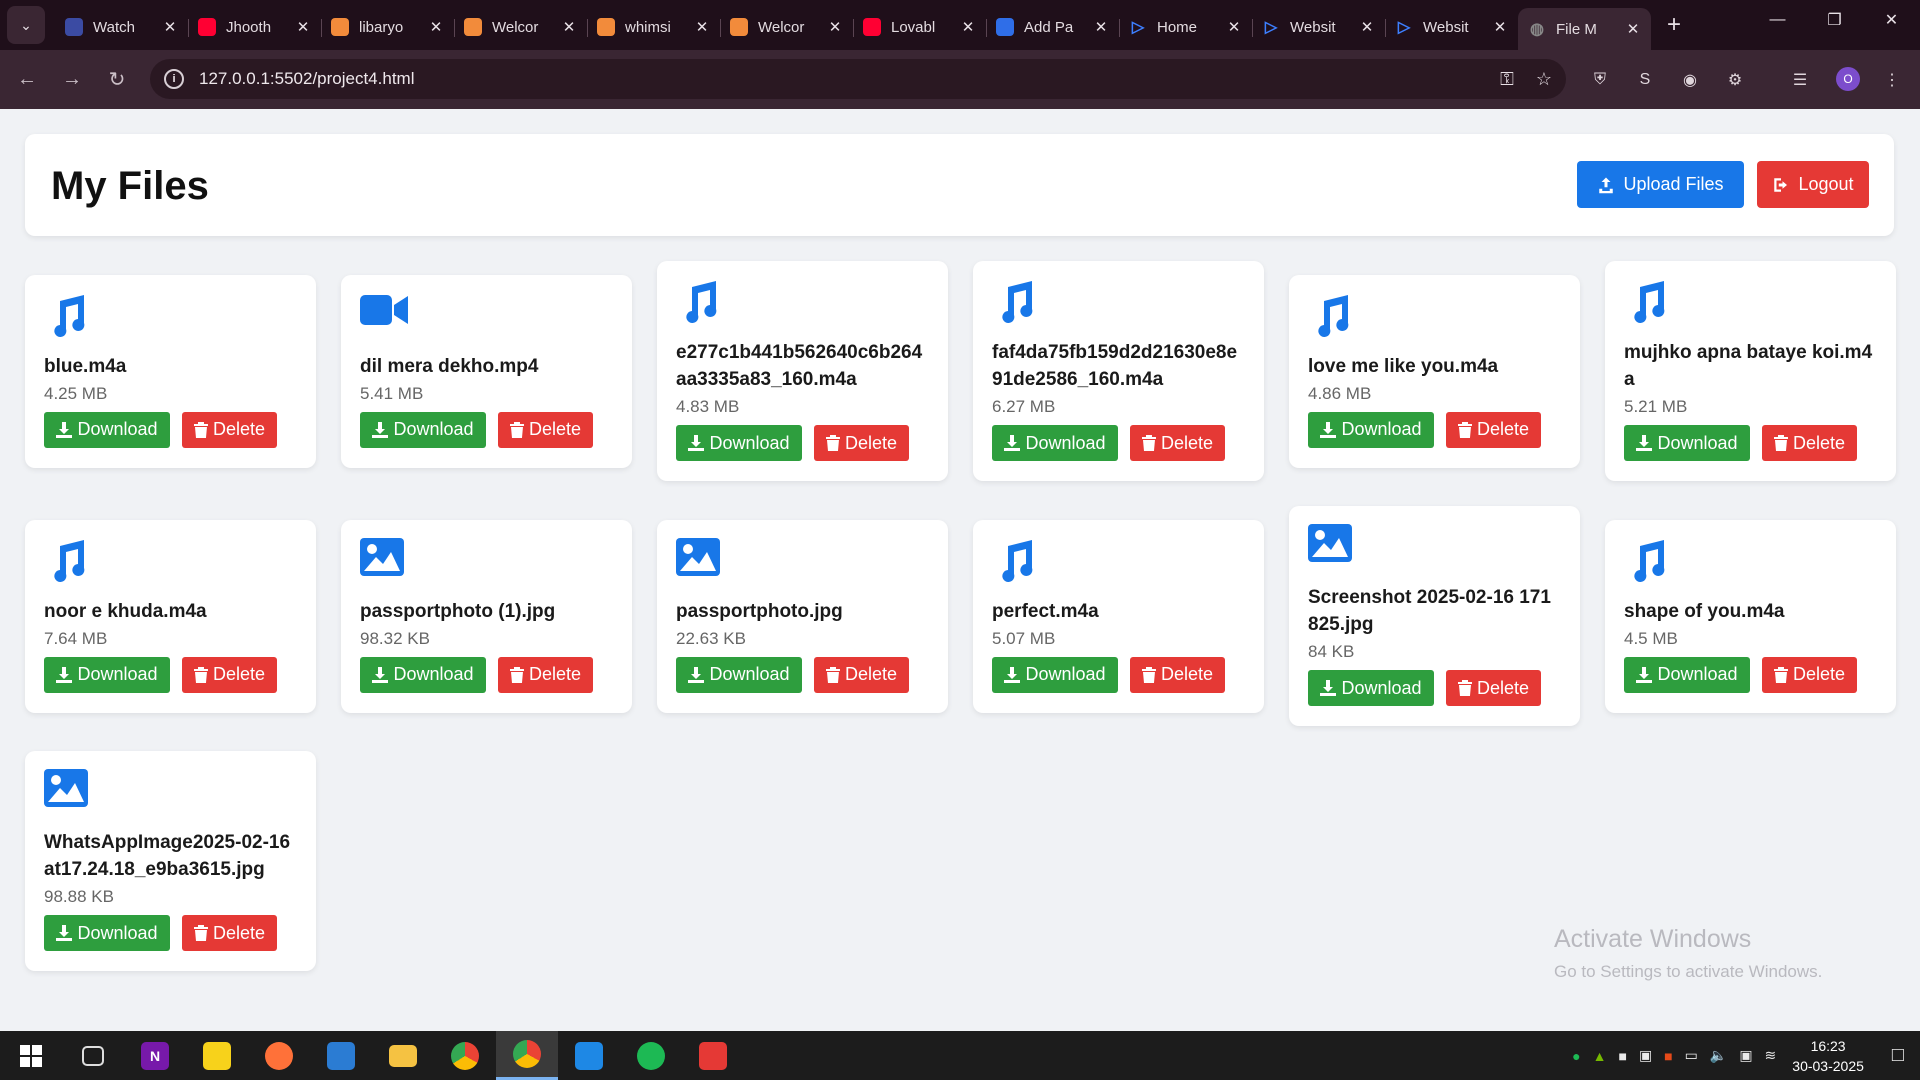  I want to click on spotify-app, so click(651, 1055).